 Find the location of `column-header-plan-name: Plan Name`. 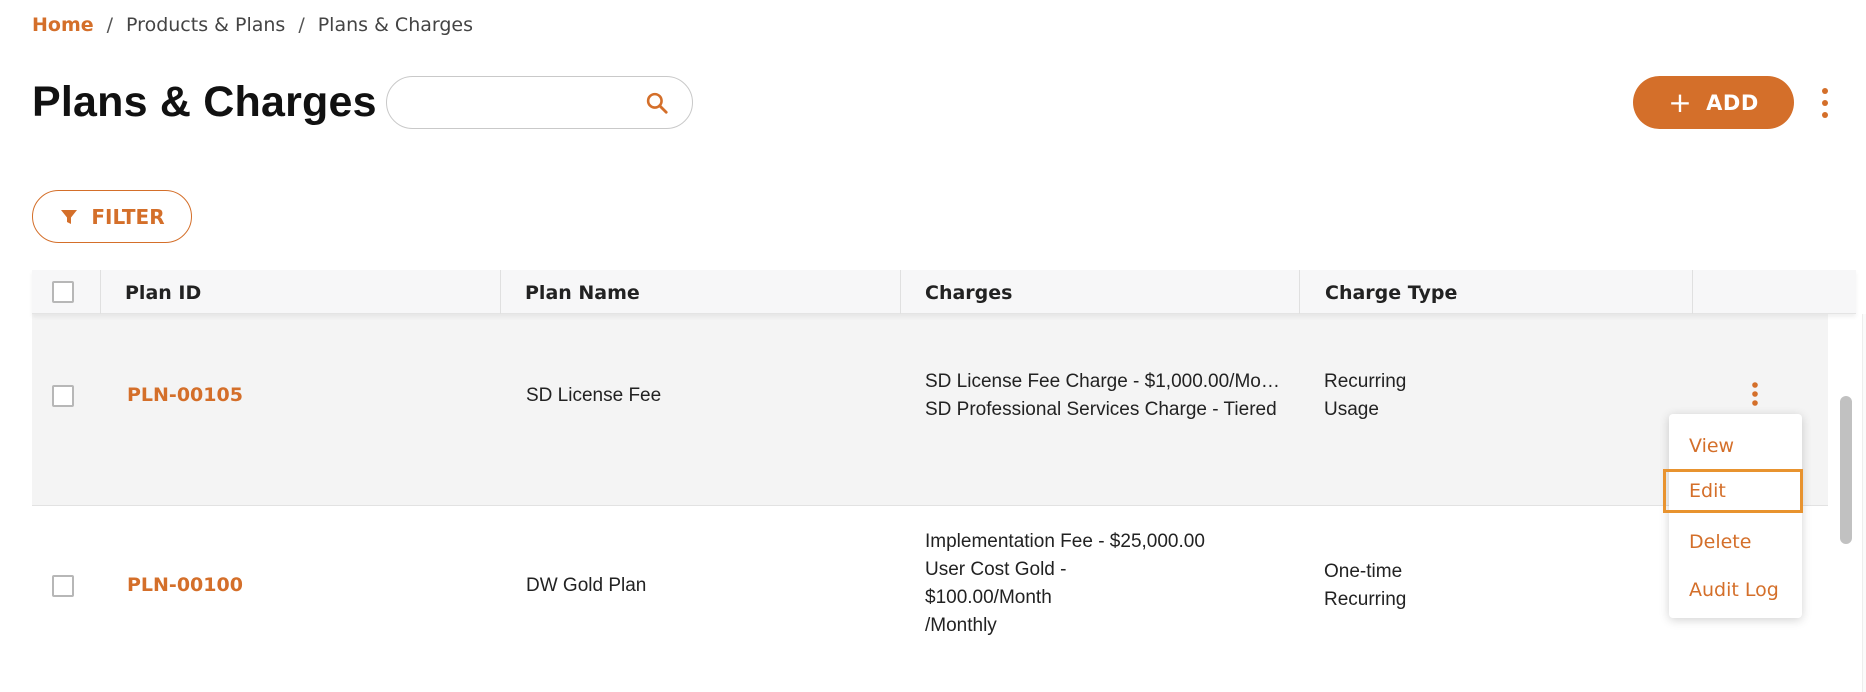

column-header-plan-name: Plan Name is located at coordinates (582, 293).